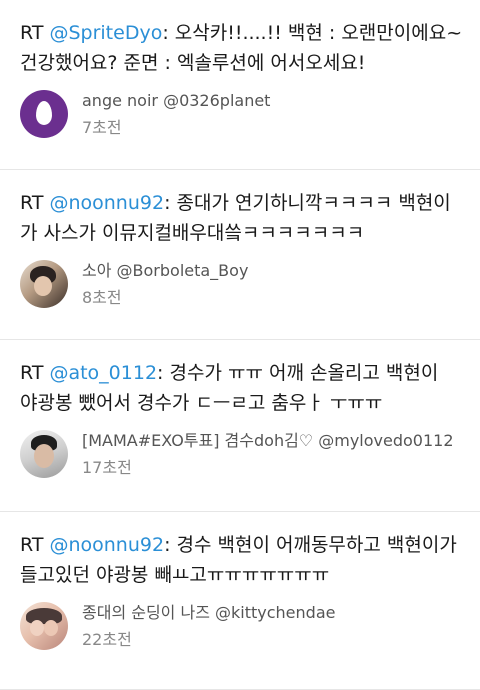 The height and width of the screenshot is (690, 480). What do you see at coordinates (268, 441) in the screenshot?
I see `author-name: [MAMA#EXO투표] 겸수doh김♡ @mylovedo0112` at bounding box center [268, 441].